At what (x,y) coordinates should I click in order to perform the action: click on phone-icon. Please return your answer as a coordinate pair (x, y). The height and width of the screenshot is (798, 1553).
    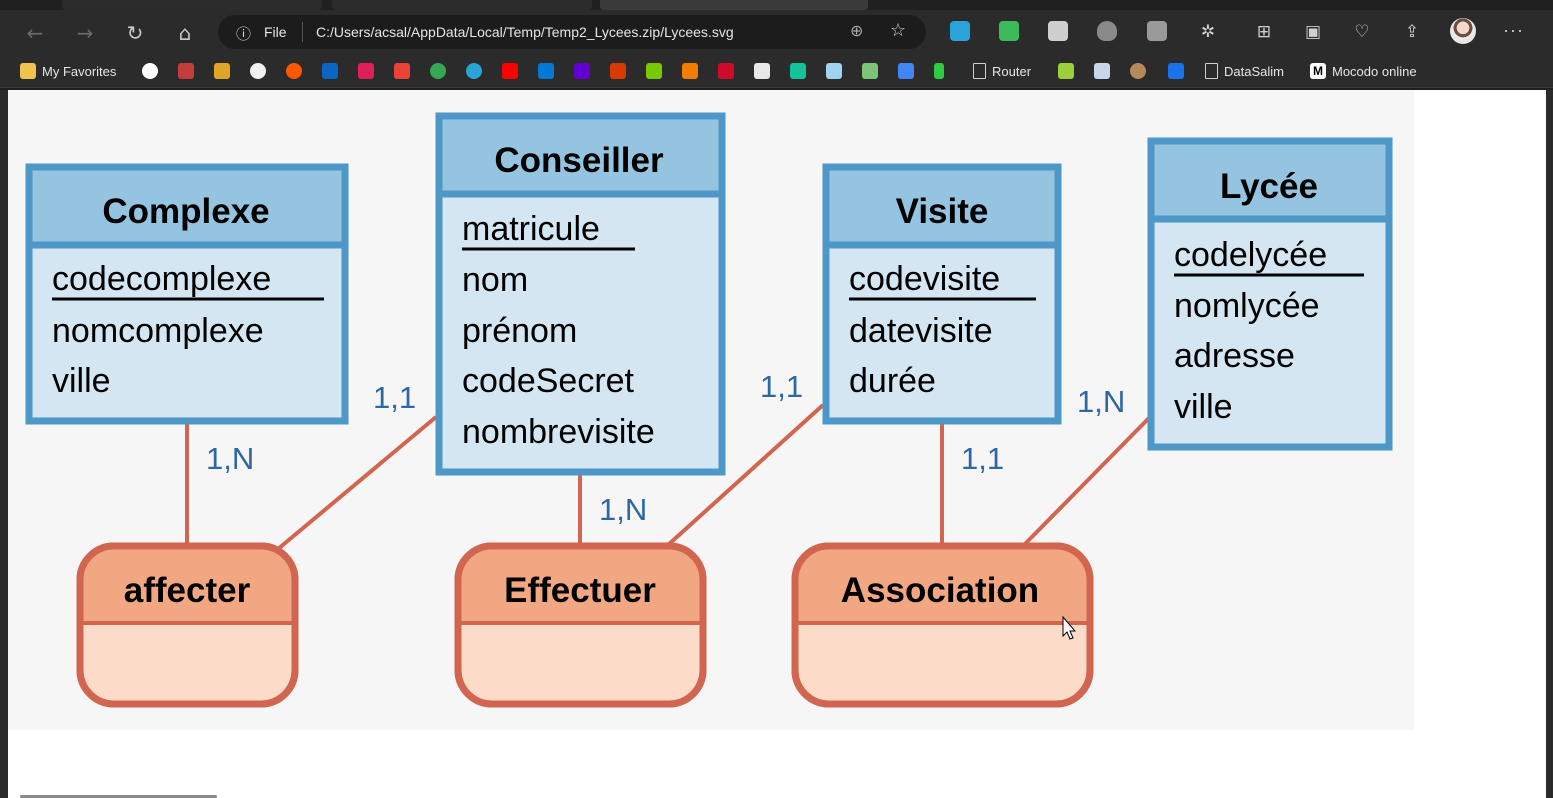
    Looking at the image, I should click on (1176, 71).